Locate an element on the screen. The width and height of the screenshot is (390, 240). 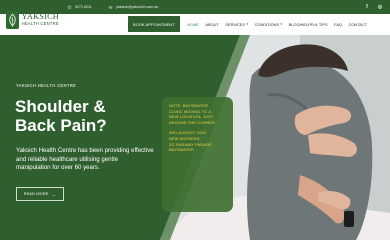
email-link: ✉ yaksich@yaksichh.com.au is located at coordinates (133, 7).